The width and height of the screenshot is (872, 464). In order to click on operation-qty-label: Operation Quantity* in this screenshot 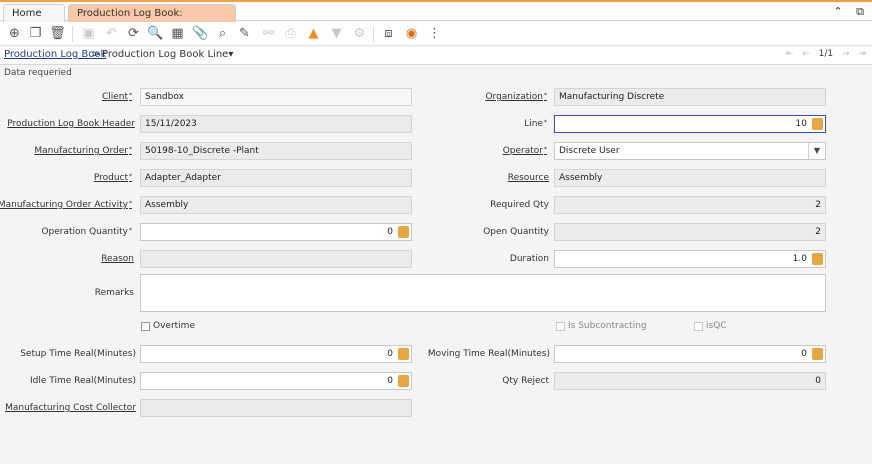, I will do `click(86, 232)`.